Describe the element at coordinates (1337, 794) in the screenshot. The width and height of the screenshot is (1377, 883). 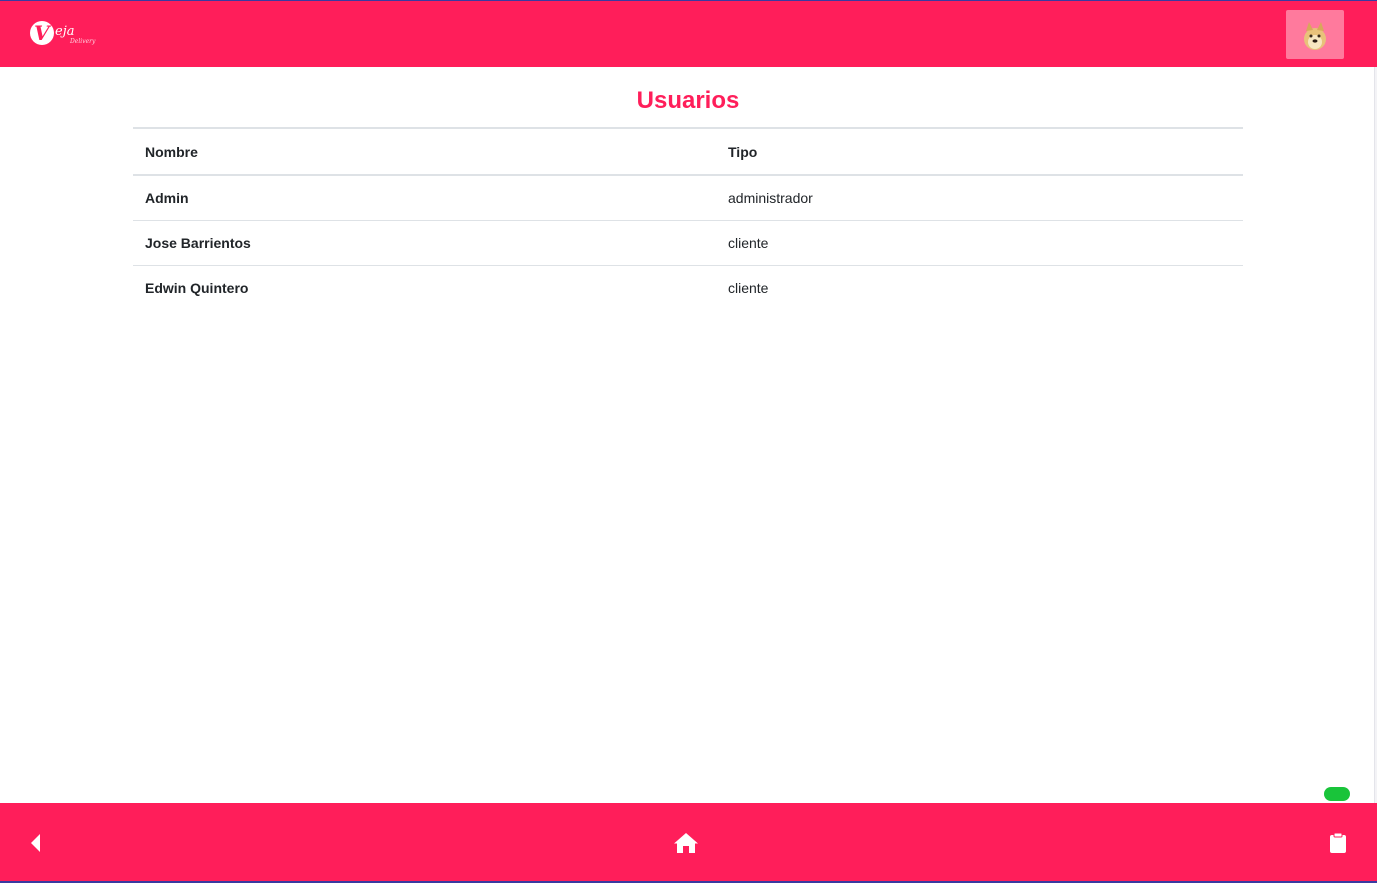
I see `status-indicator` at that location.